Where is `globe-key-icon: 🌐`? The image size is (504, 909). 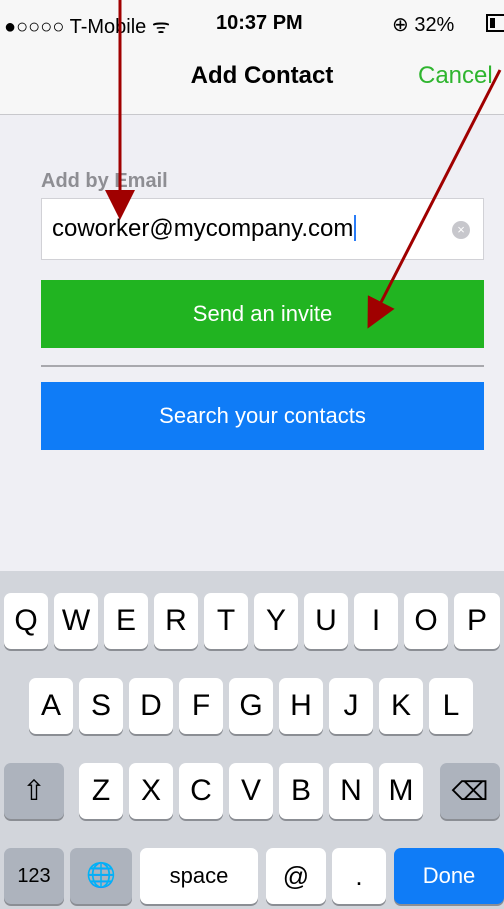
globe-key-icon: 🌐 is located at coordinates (101, 876).